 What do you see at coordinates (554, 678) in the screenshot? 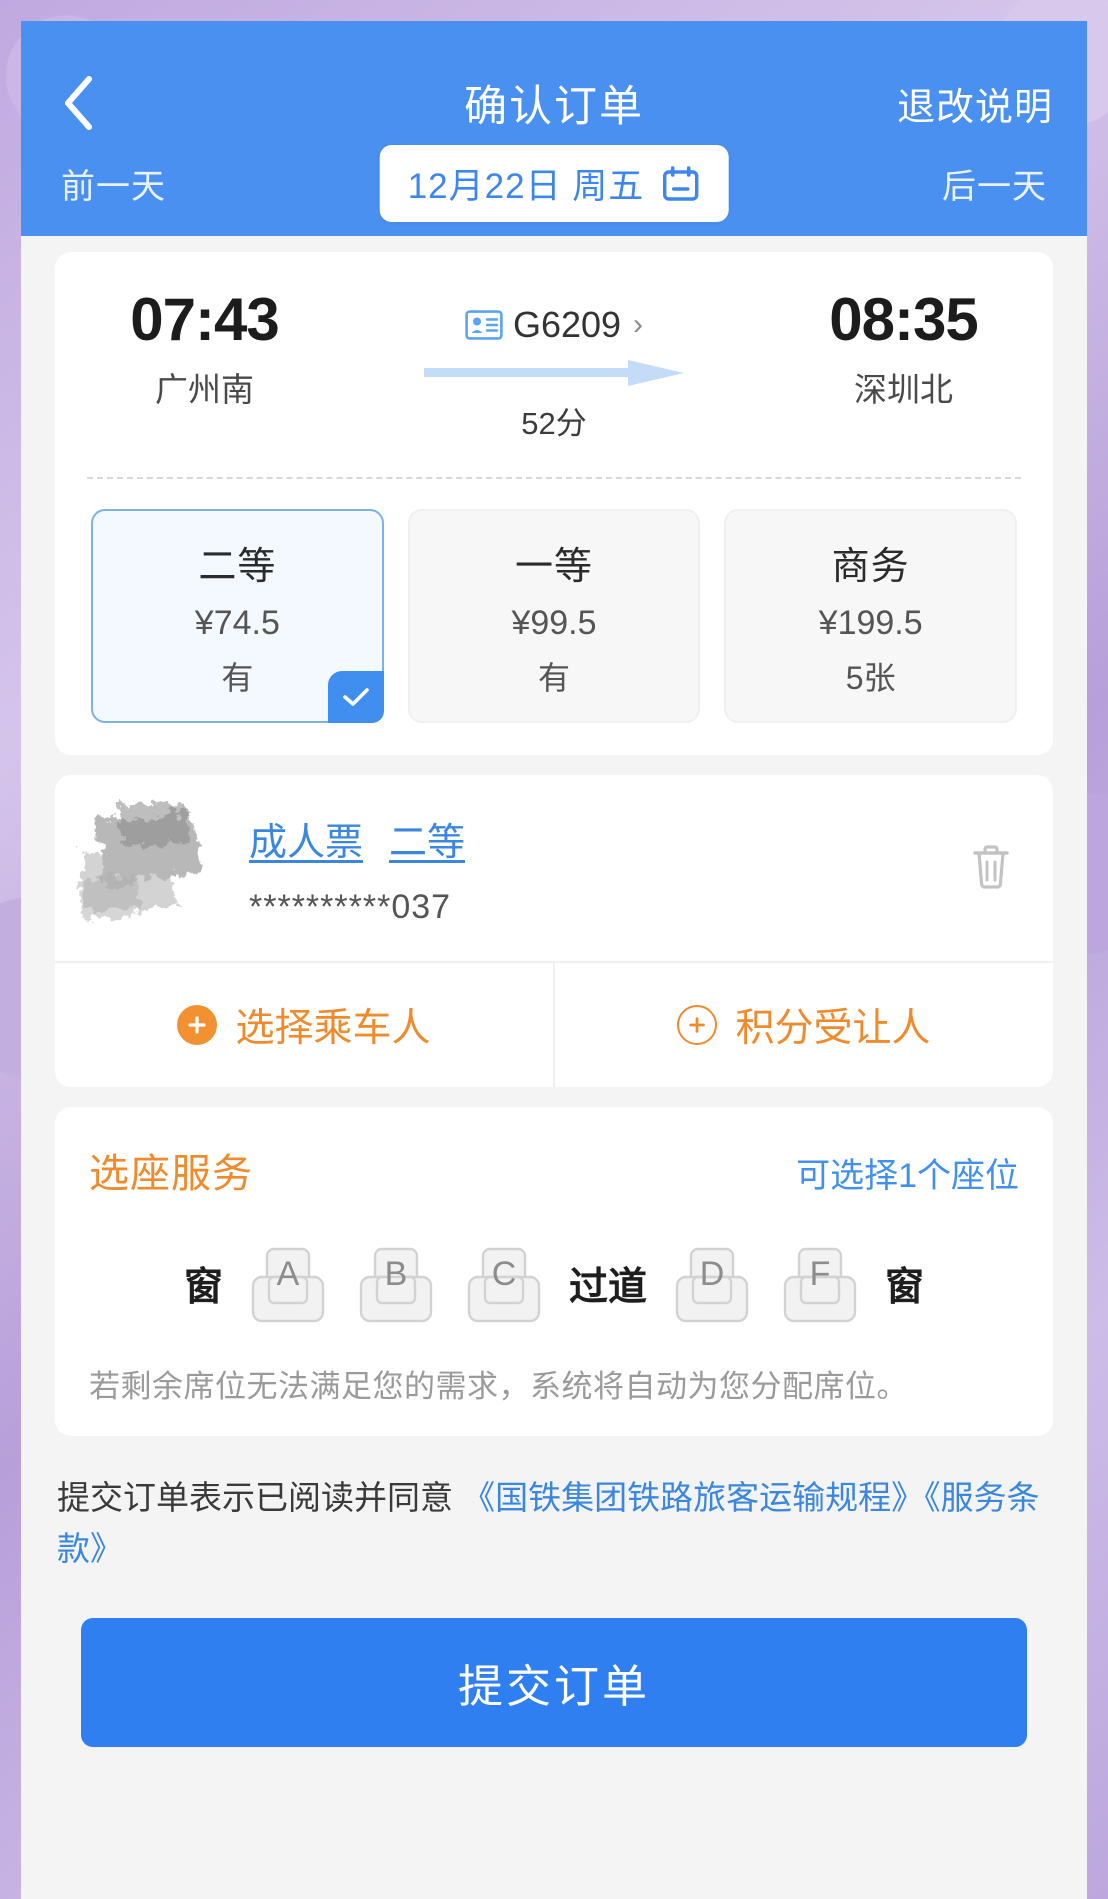
I see `seat-class-stock: 有` at bounding box center [554, 678].